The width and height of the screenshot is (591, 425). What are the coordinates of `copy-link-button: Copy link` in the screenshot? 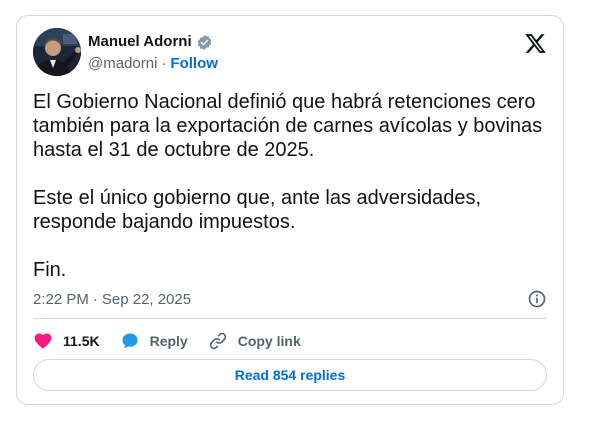 It's located at (254, 341).